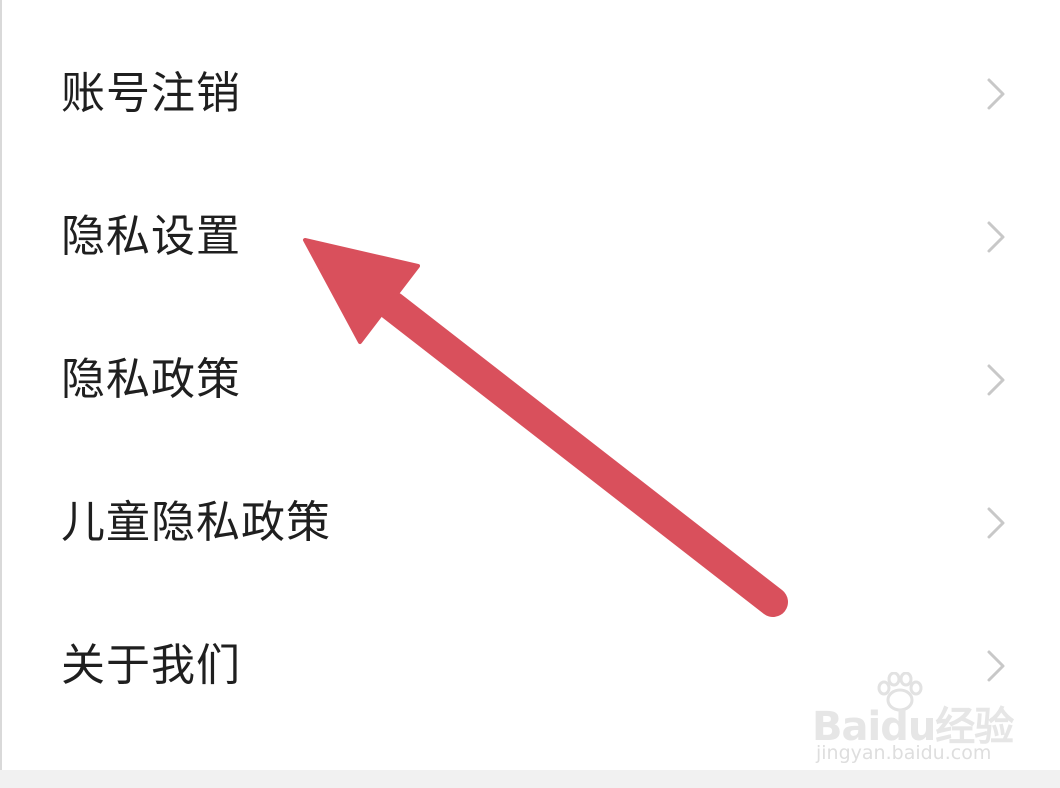  Describe the element at coordinates (151, 236) in the screenshot. I see `menu-item-label: 隐私设置` at that location.